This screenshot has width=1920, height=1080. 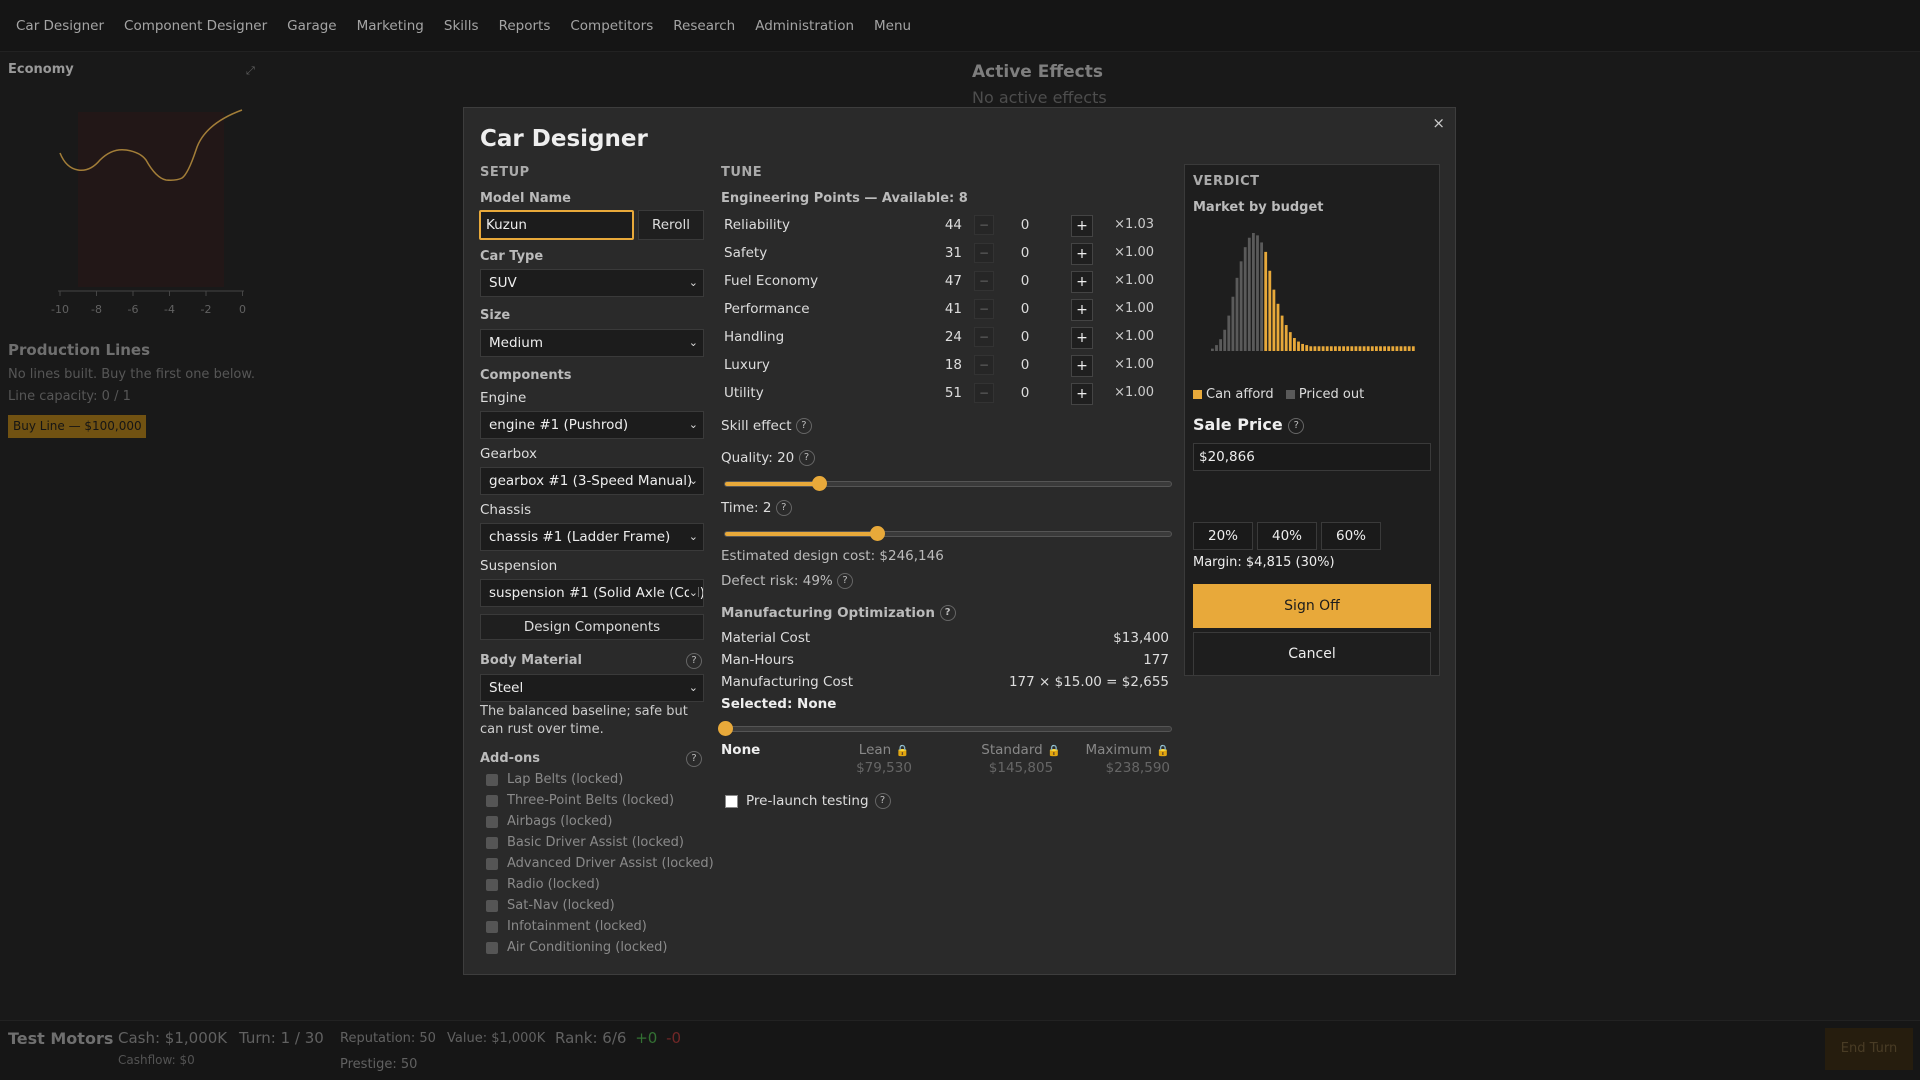 I want to click on x-tick-label: -2, so click(x=206, y=309).